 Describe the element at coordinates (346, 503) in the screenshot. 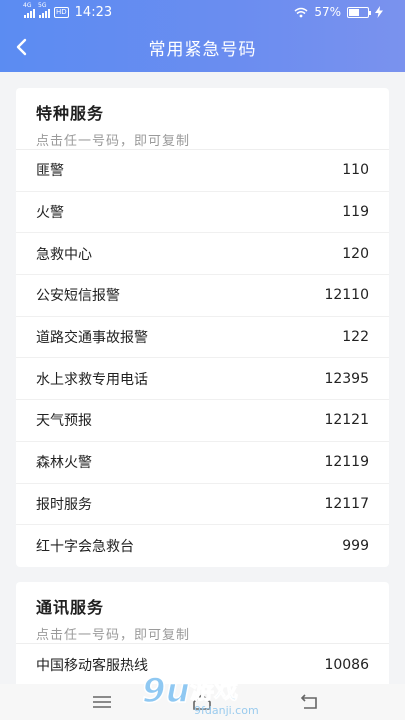

I see `service-number: 12117` at that location.